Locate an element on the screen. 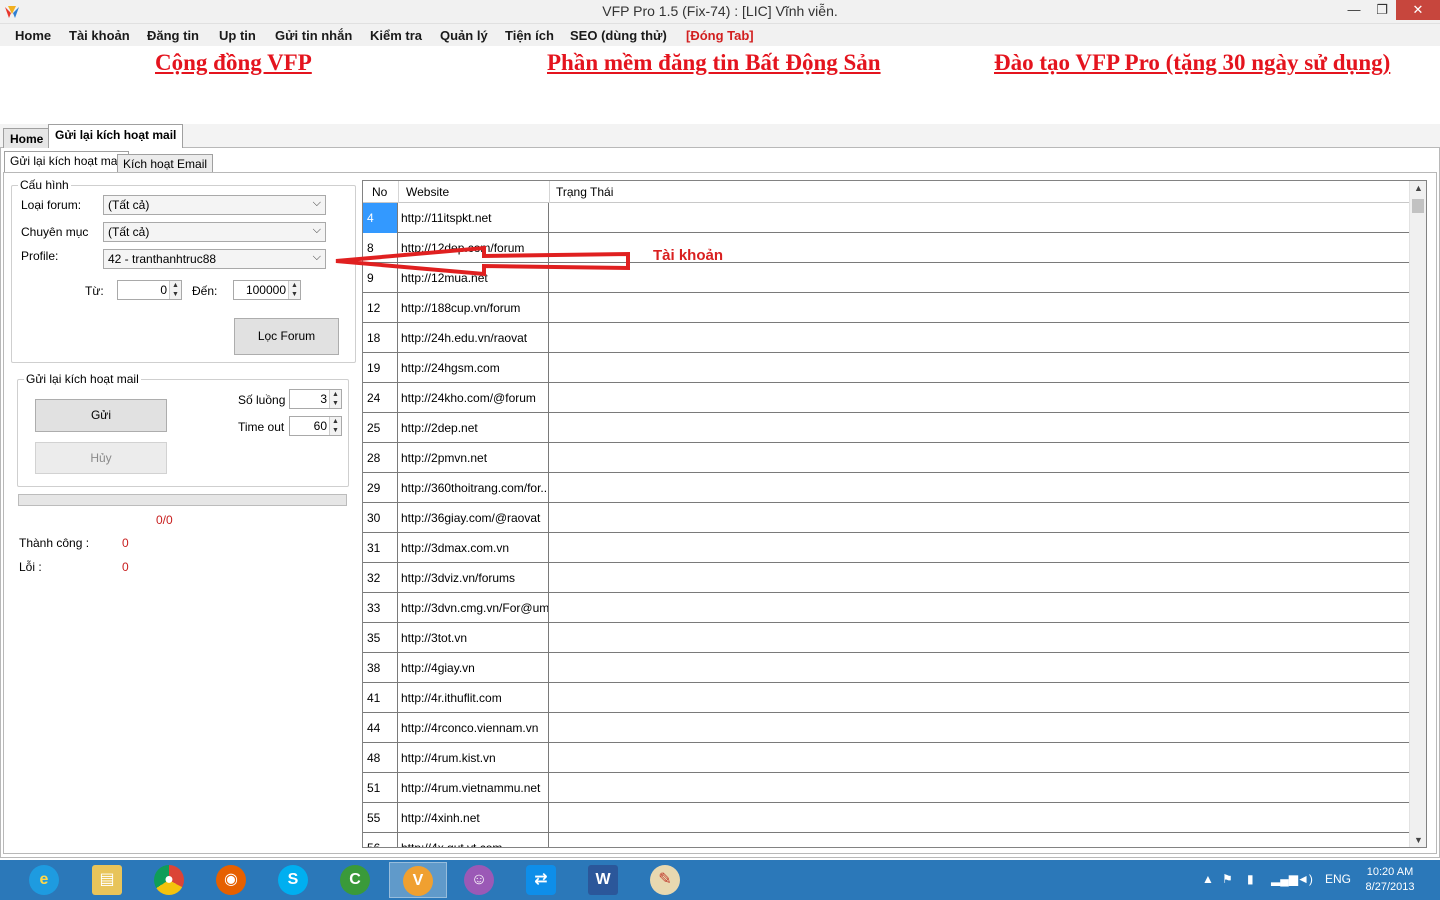 Image resolution: width=1440 pixels, height=900 pixels. cell-website: http://3dvn.cmg.vn/For@um is located at coordinates (473, 608).